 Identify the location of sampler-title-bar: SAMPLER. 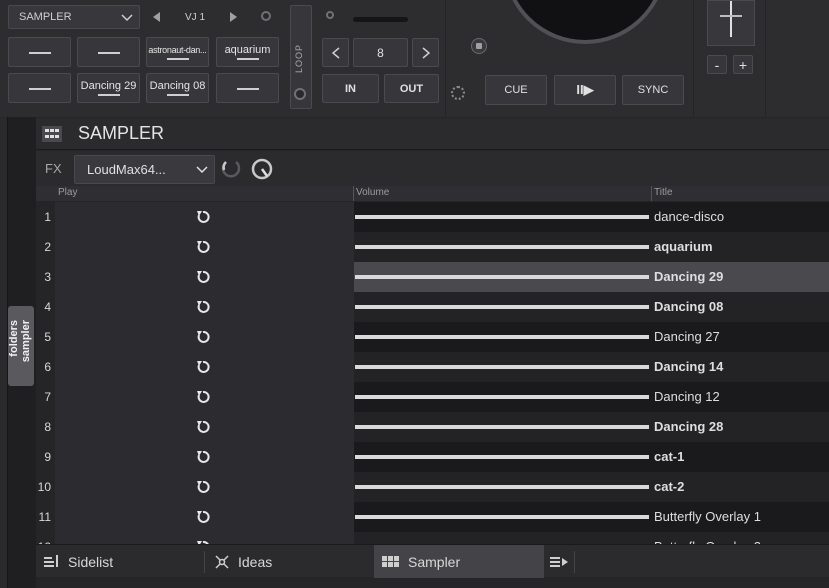
(432, 134).